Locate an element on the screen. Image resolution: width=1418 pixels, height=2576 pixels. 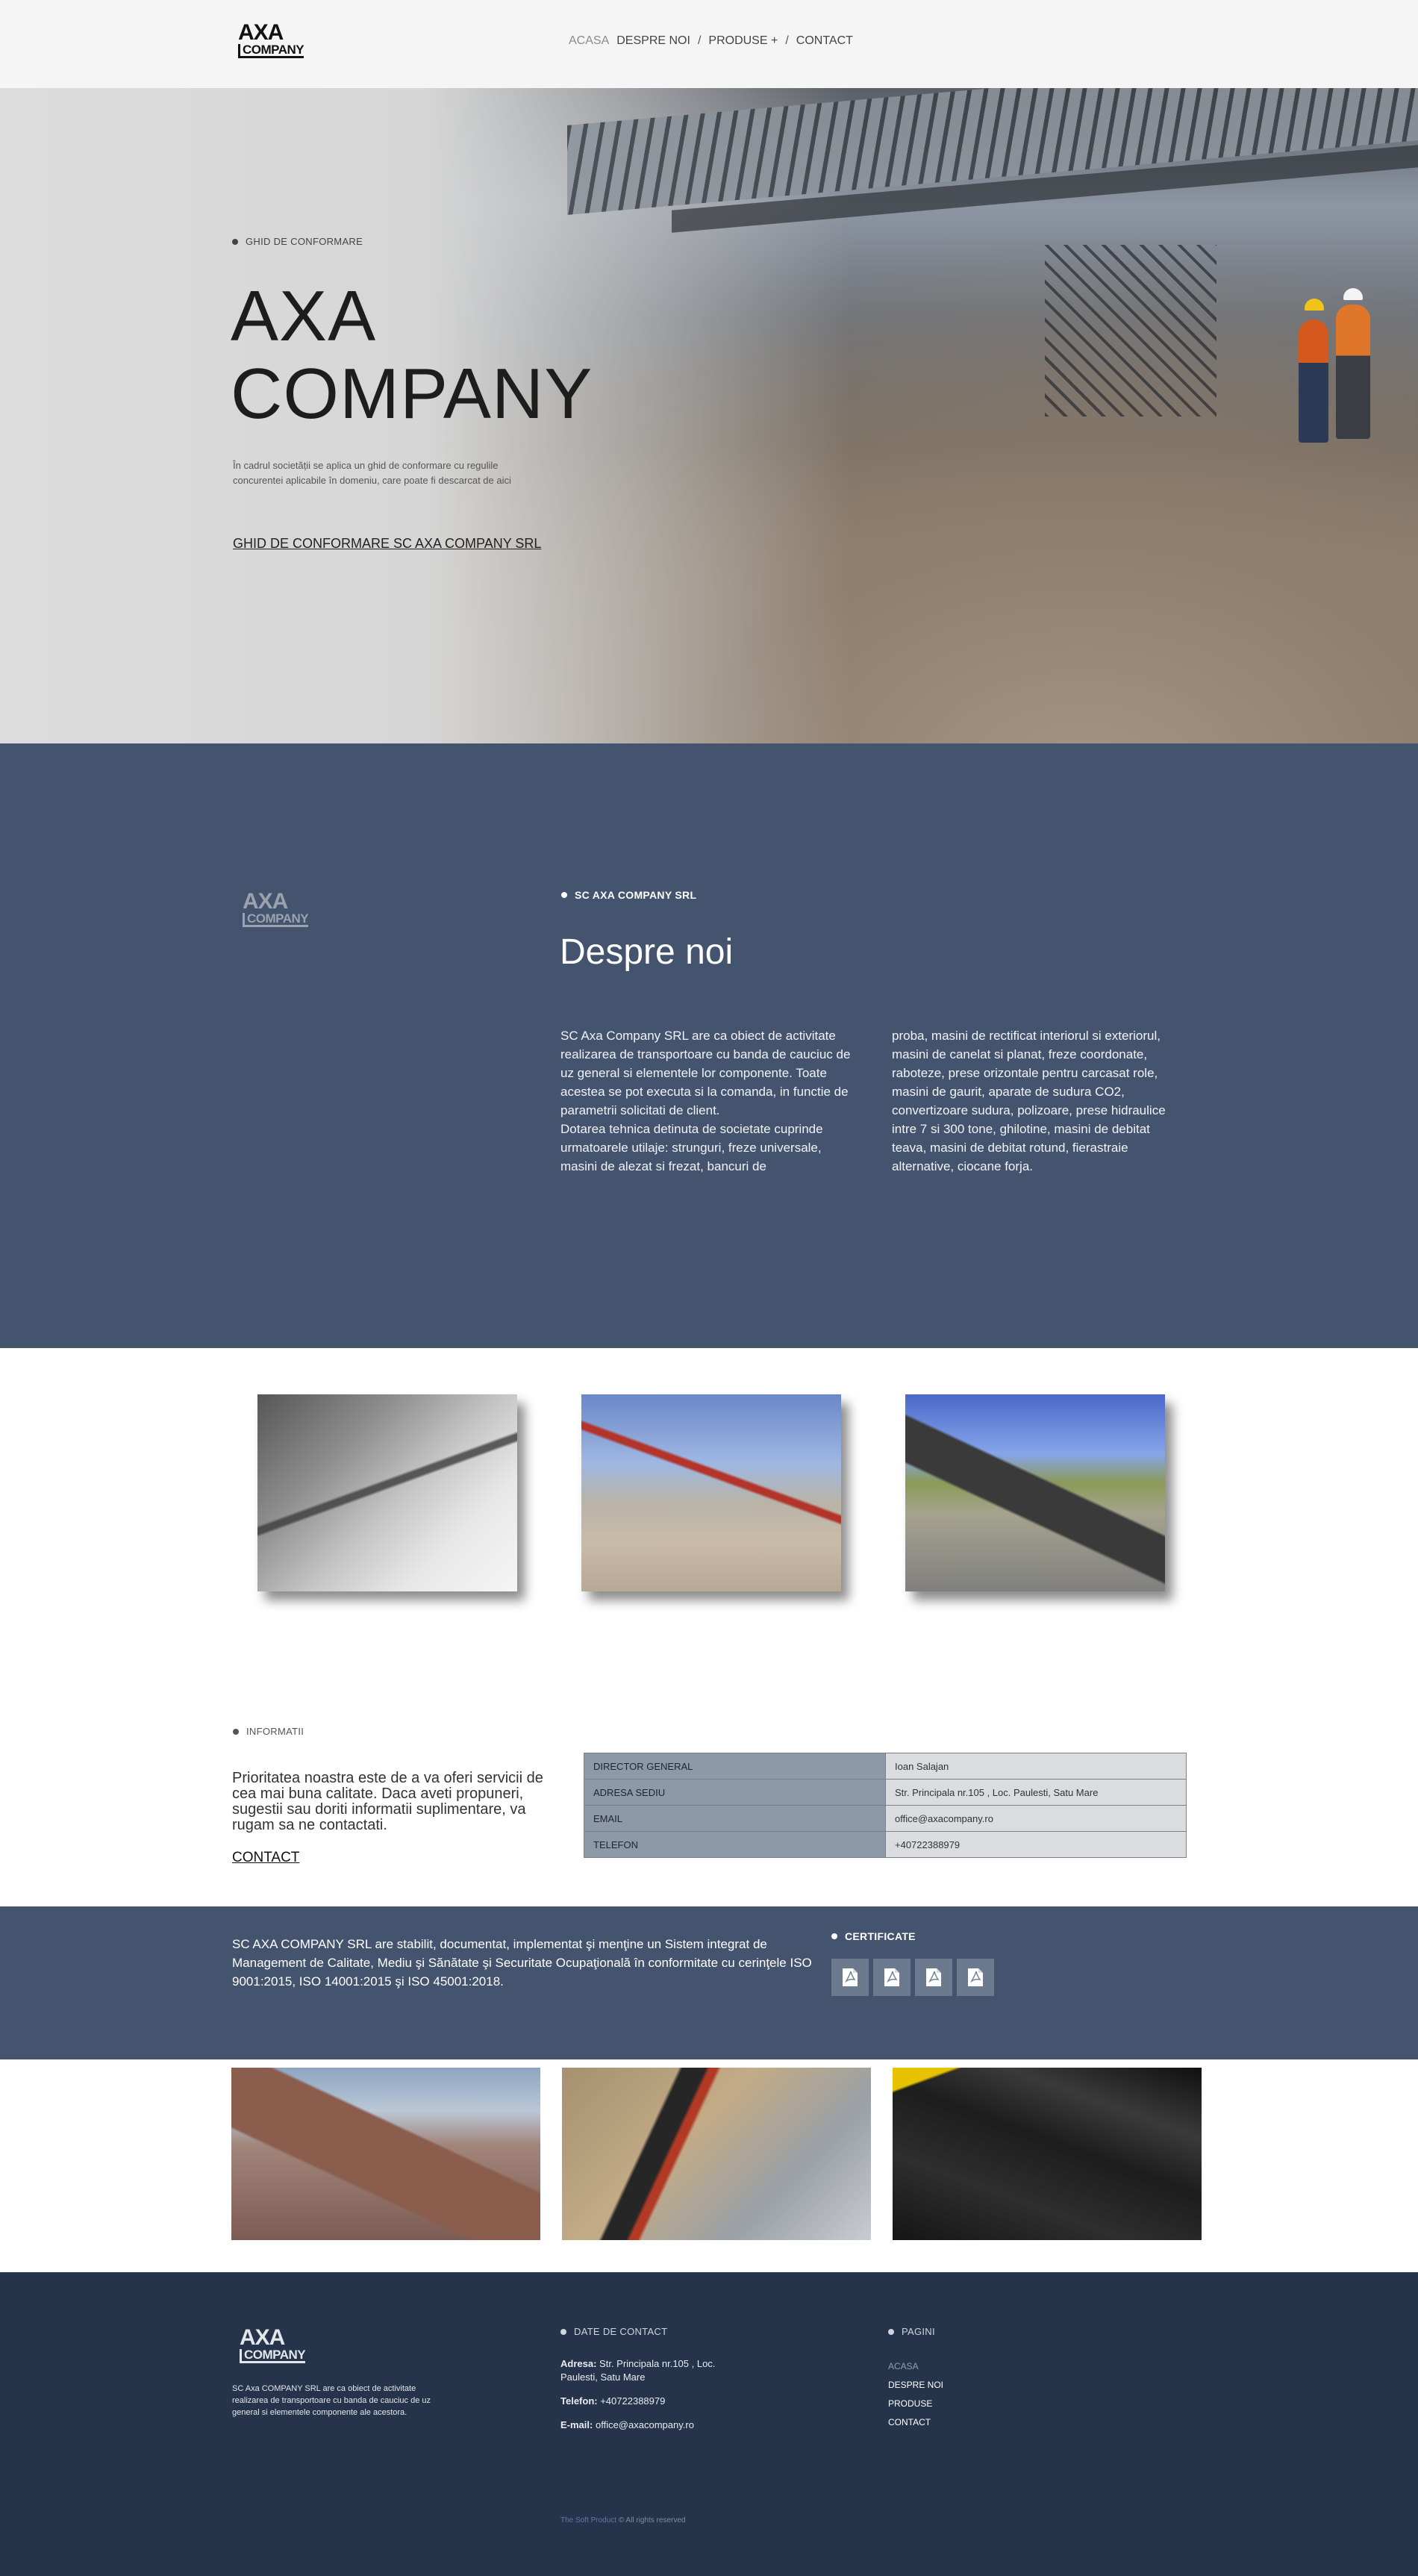
nav-item-acasa: ACASA is located at coordinates (589, 41).